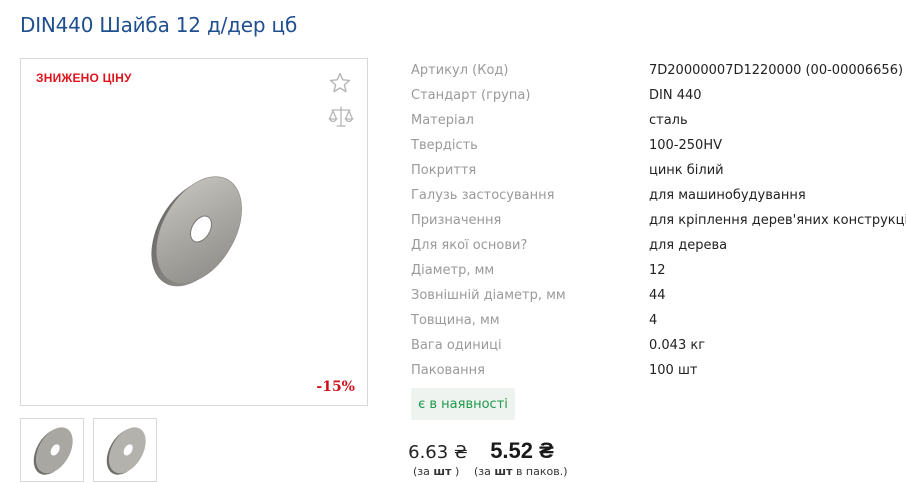 This screenshot has height=483, width=906. What do you see at coordinates (455, 471) in the screenshot?
I see `unit-suffix: )` at bounding box center [455, 471].